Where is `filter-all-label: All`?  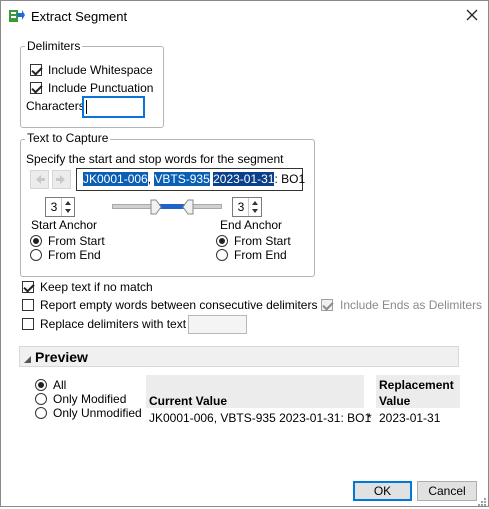
filter-all-label: All is located at coordinates (60, 385).